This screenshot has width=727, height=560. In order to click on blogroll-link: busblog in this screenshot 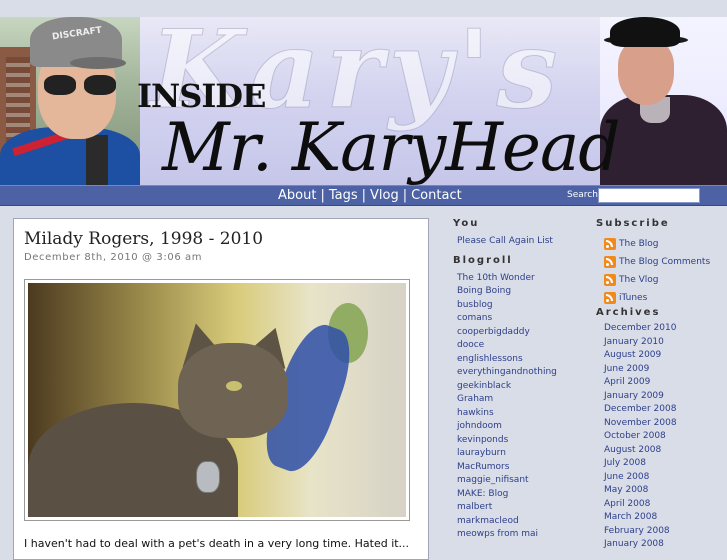, I will do `click(475, 305)`.